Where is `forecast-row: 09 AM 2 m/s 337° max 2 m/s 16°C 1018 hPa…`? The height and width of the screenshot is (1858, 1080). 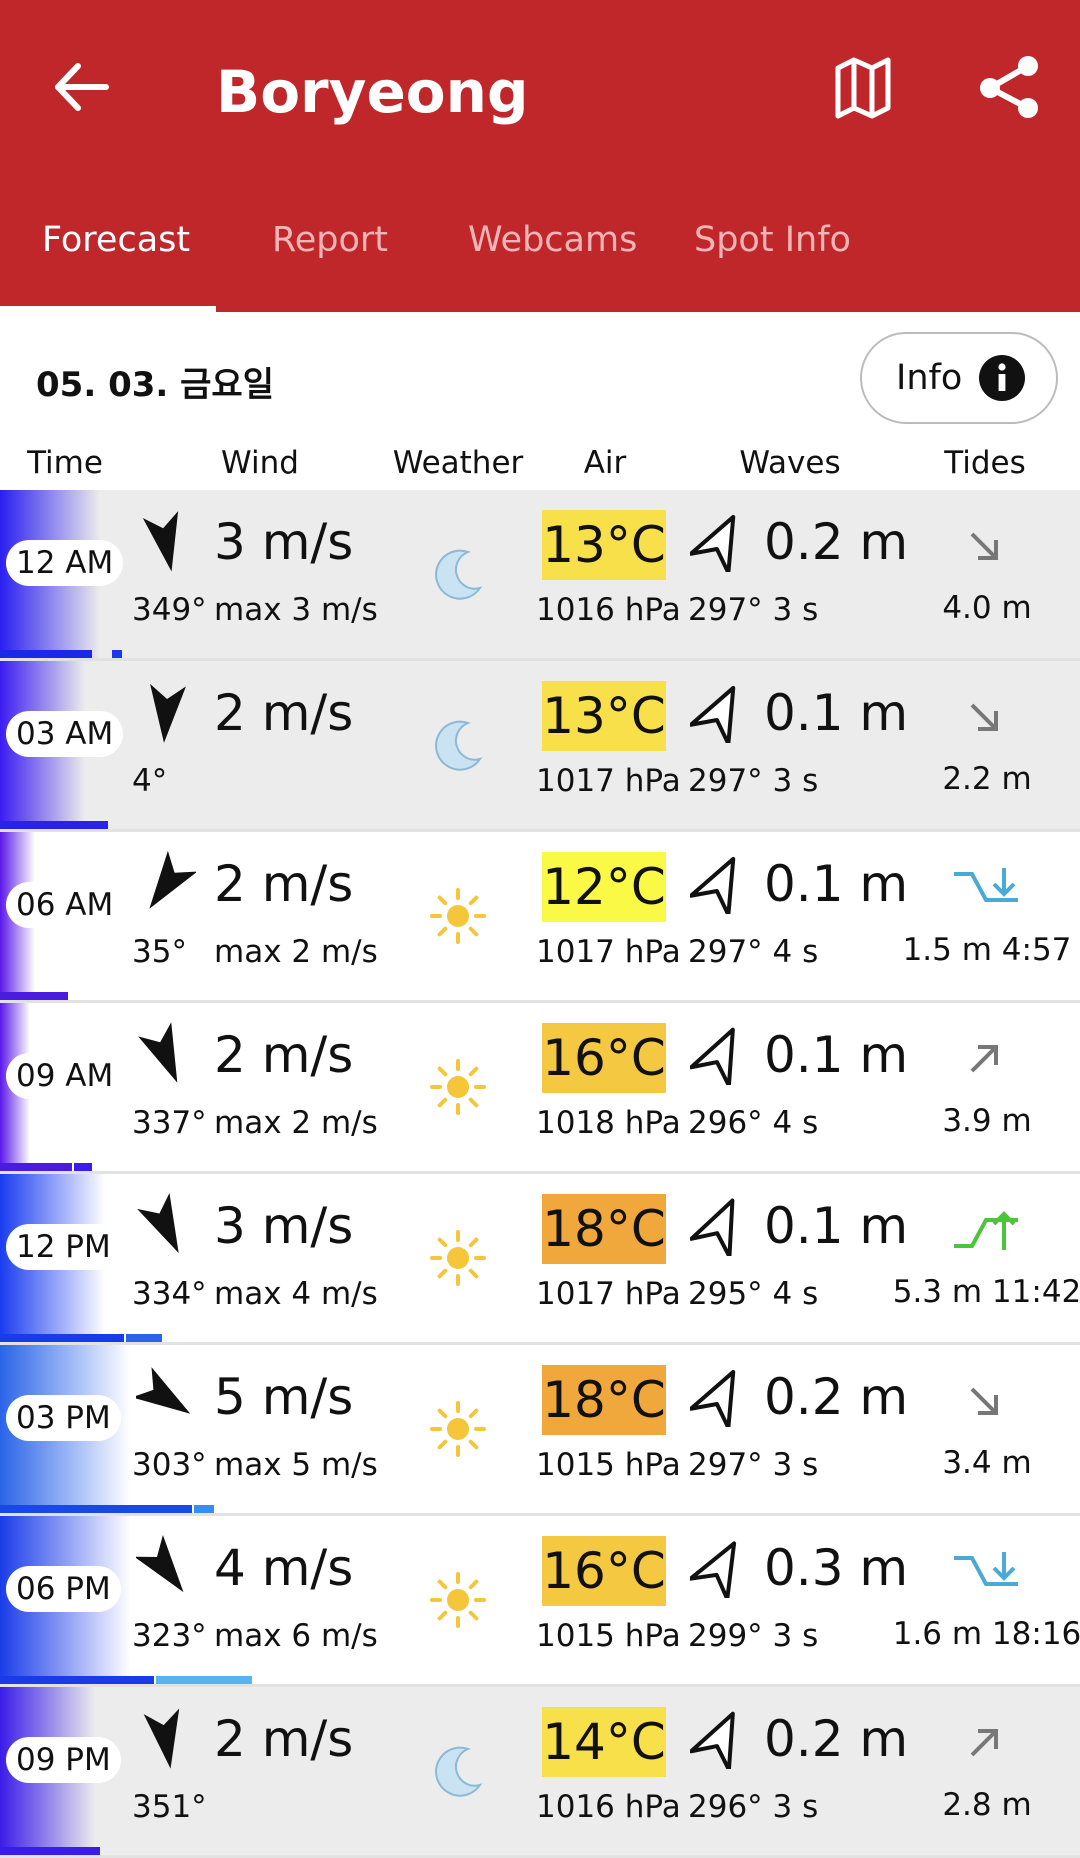 forecast-row: 09 AM 2 m/s 337° max 2 m/s 16°C 1018 hPa… is located at coordinates (540, 1088).